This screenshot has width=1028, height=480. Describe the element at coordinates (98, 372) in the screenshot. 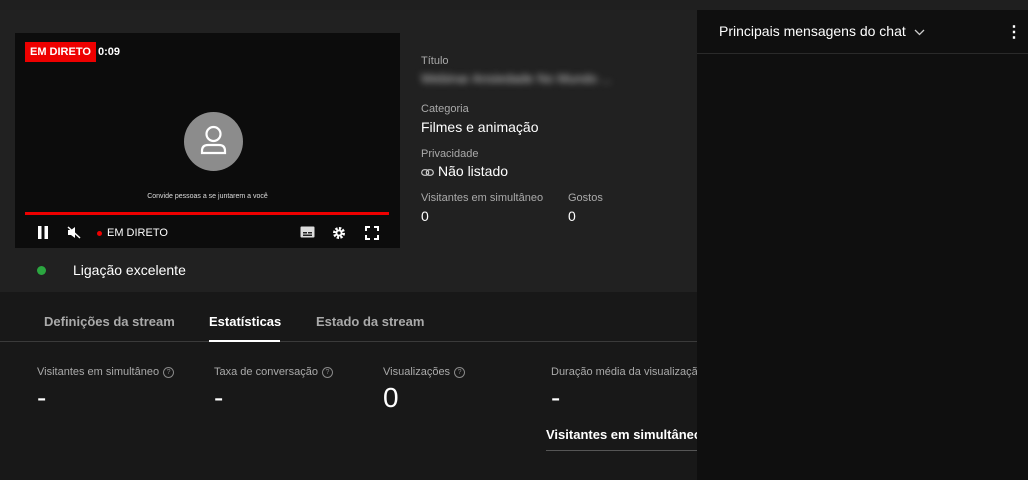

I see `stat-label-text: Visitantes em simultâneo` at that location.